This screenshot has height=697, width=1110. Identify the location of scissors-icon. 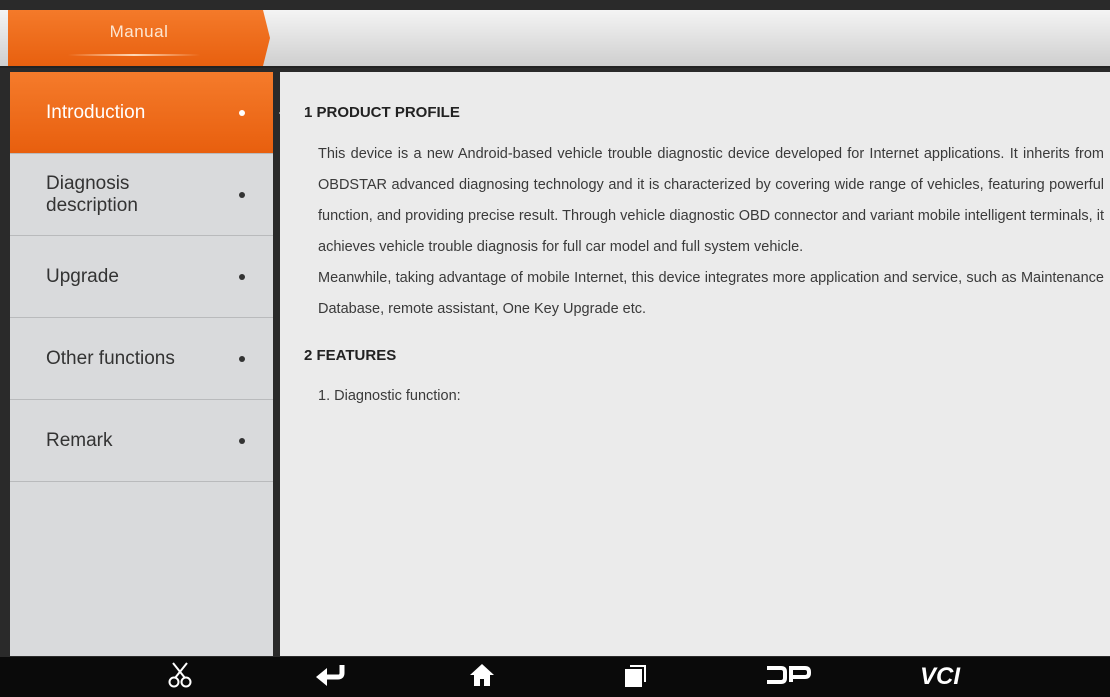
(180, 677).